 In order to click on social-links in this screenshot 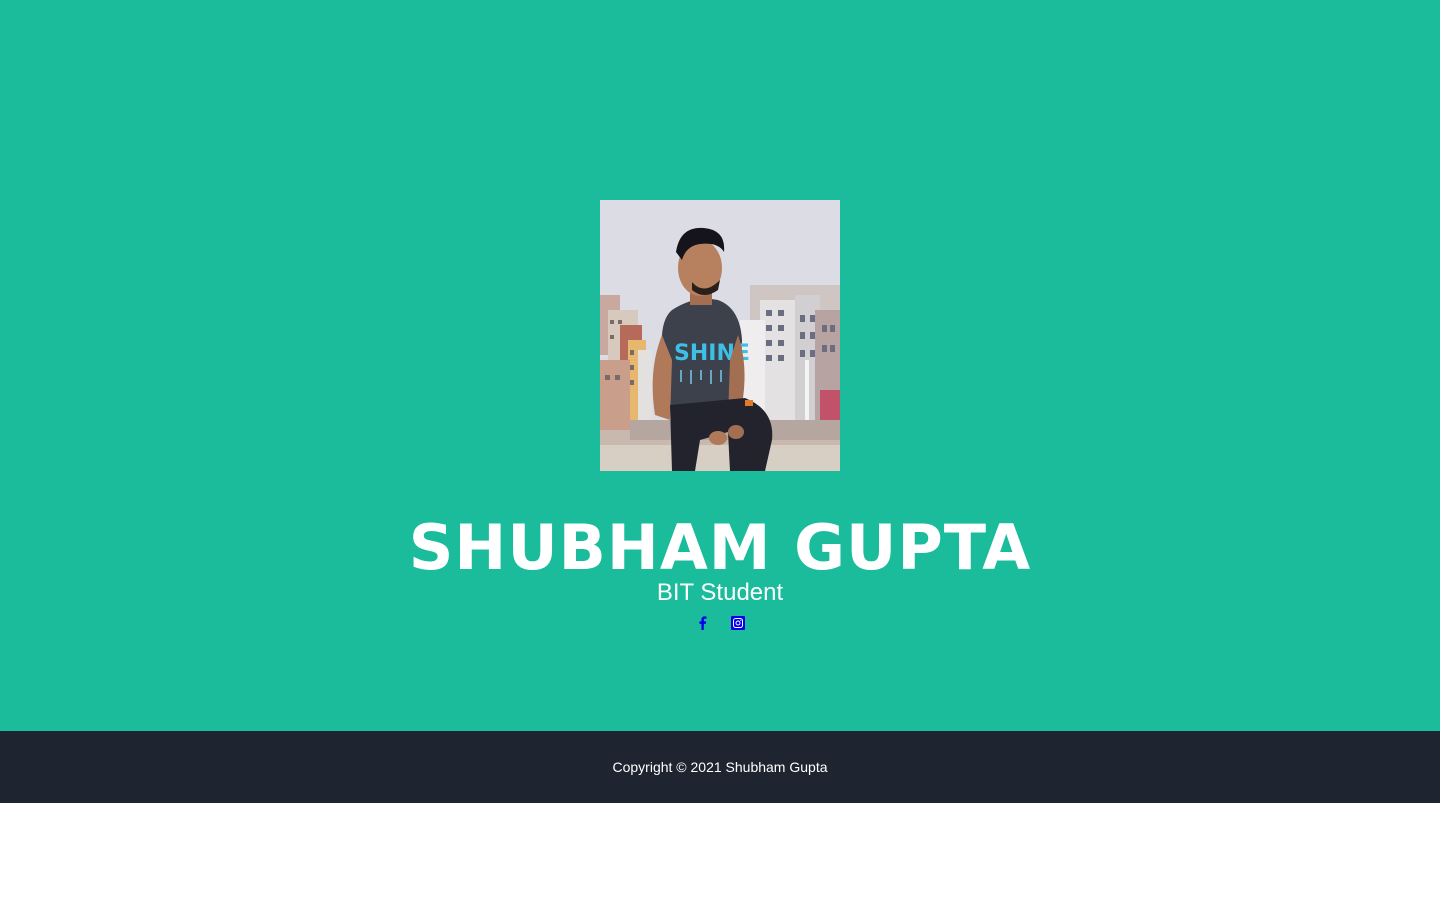, I will do `click(720, 623)`.